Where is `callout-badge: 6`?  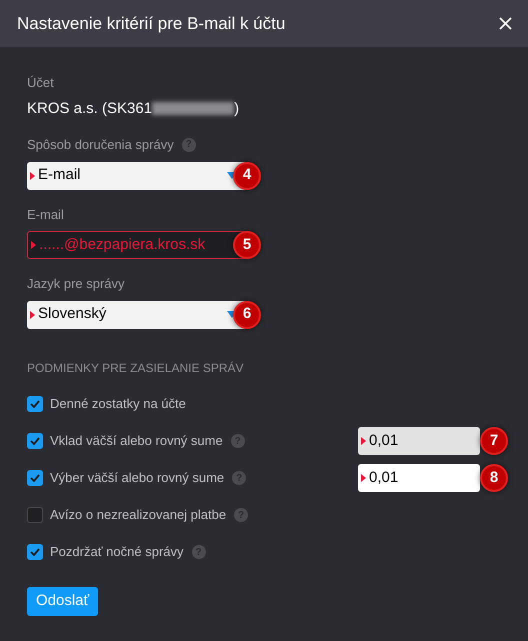 callout-badge: 6 is located at coordinates (247, 314).